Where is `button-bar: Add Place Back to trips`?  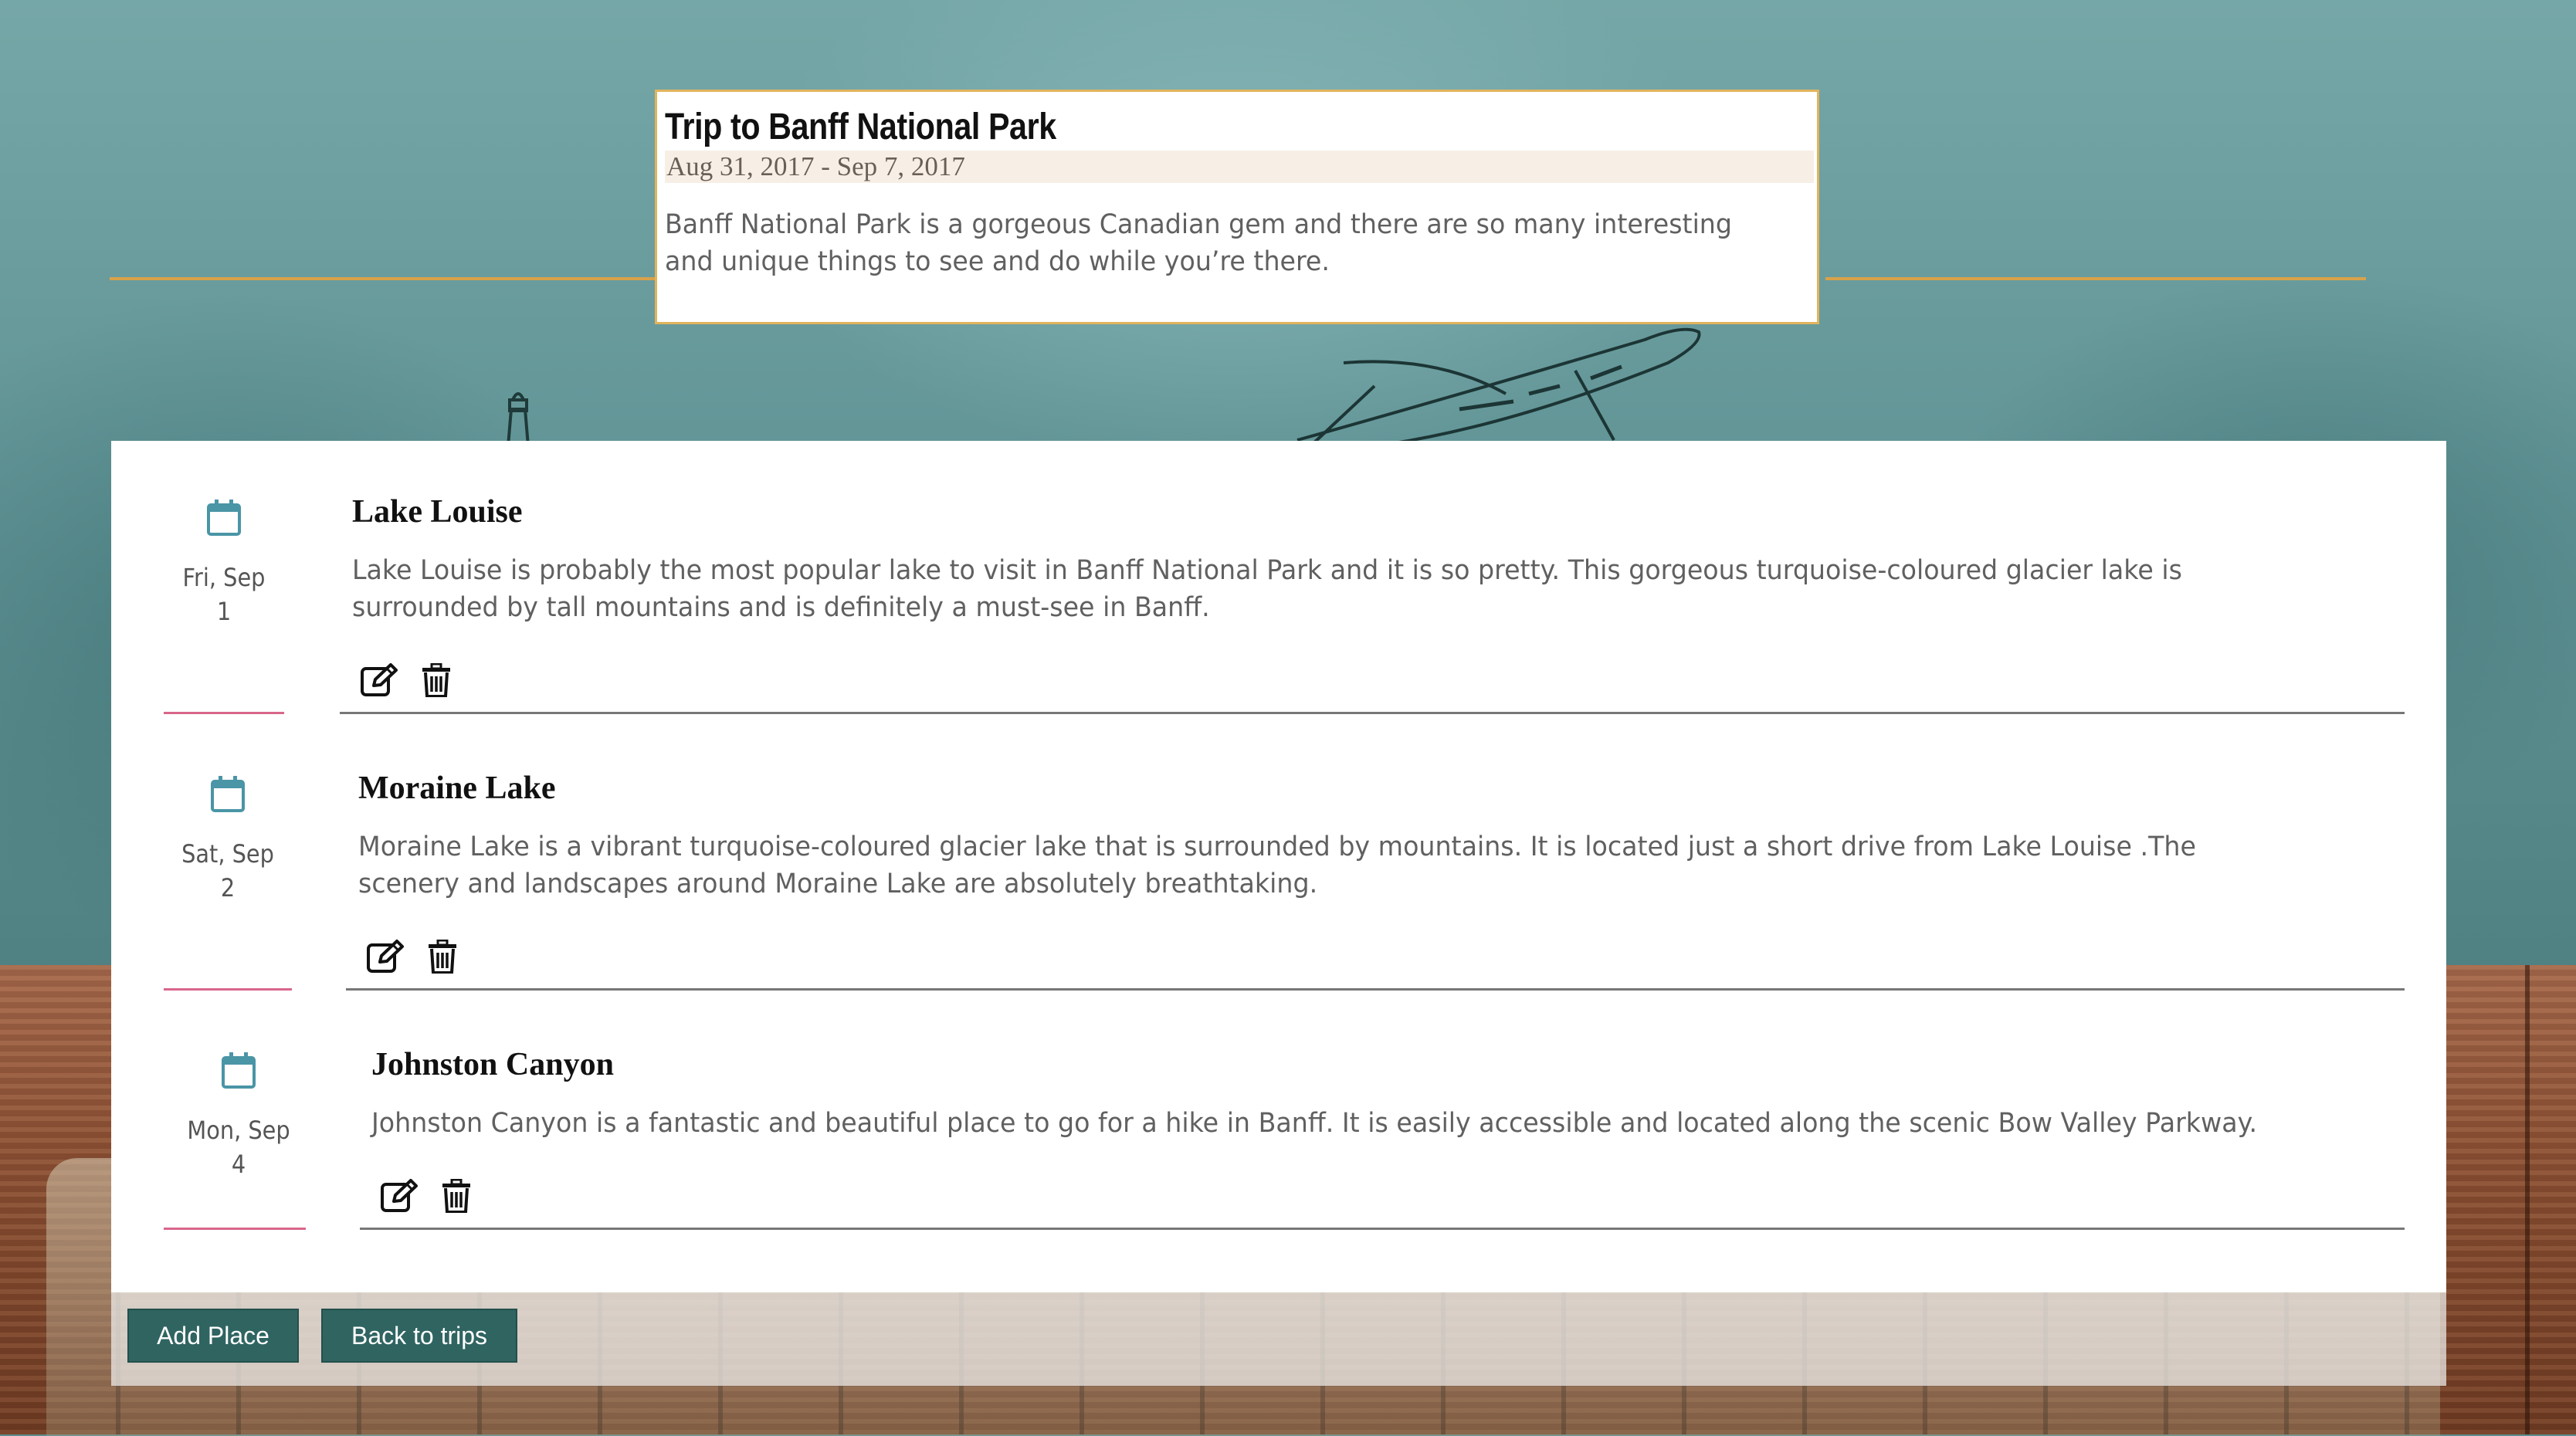 button-bar: Add Place Back to trips is located at coordinates (1278, 1339).